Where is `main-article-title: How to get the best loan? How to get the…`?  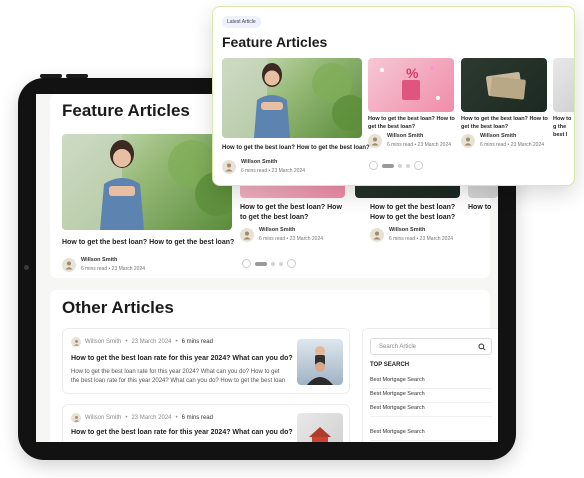
main-article-title: How to get the best loan? How to get the… is located at coordinates (148, 243).